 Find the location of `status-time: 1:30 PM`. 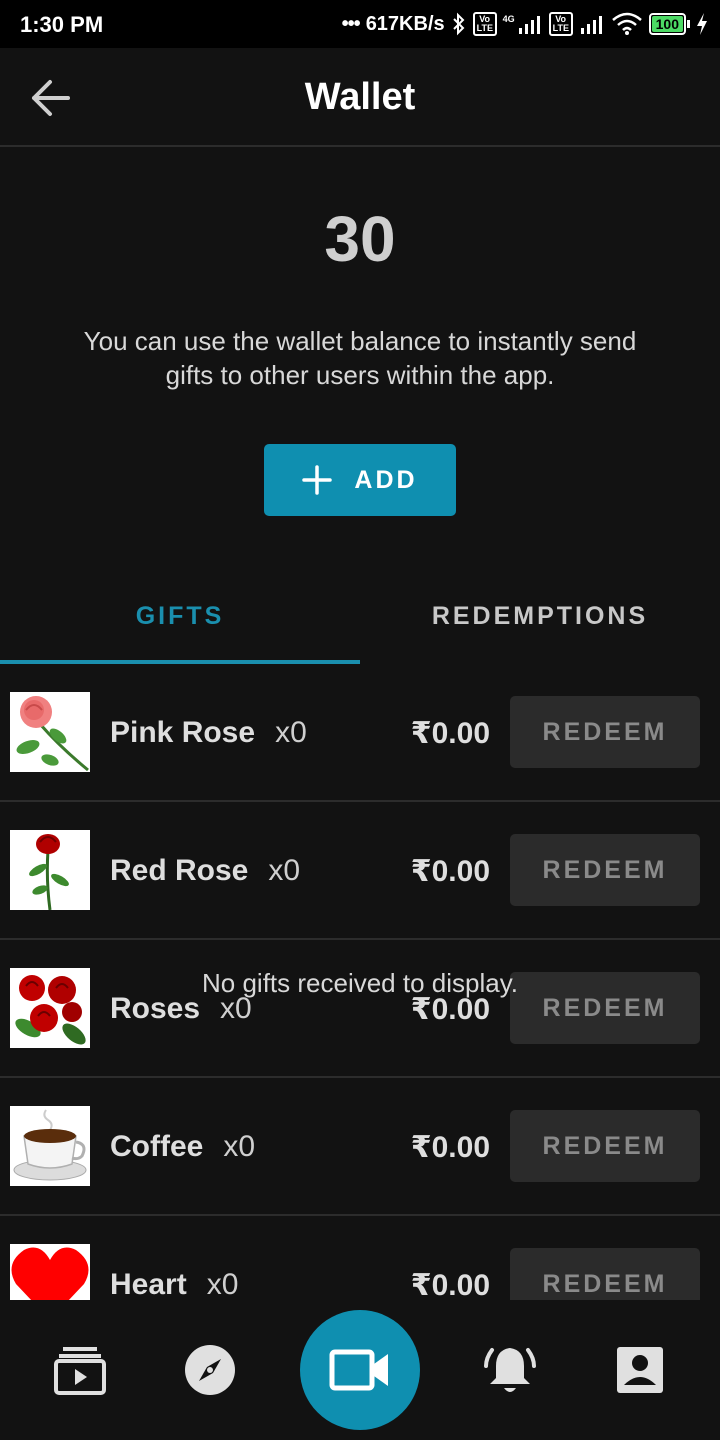

status-time: 1:30 PM is located at coordinates (62, 24).